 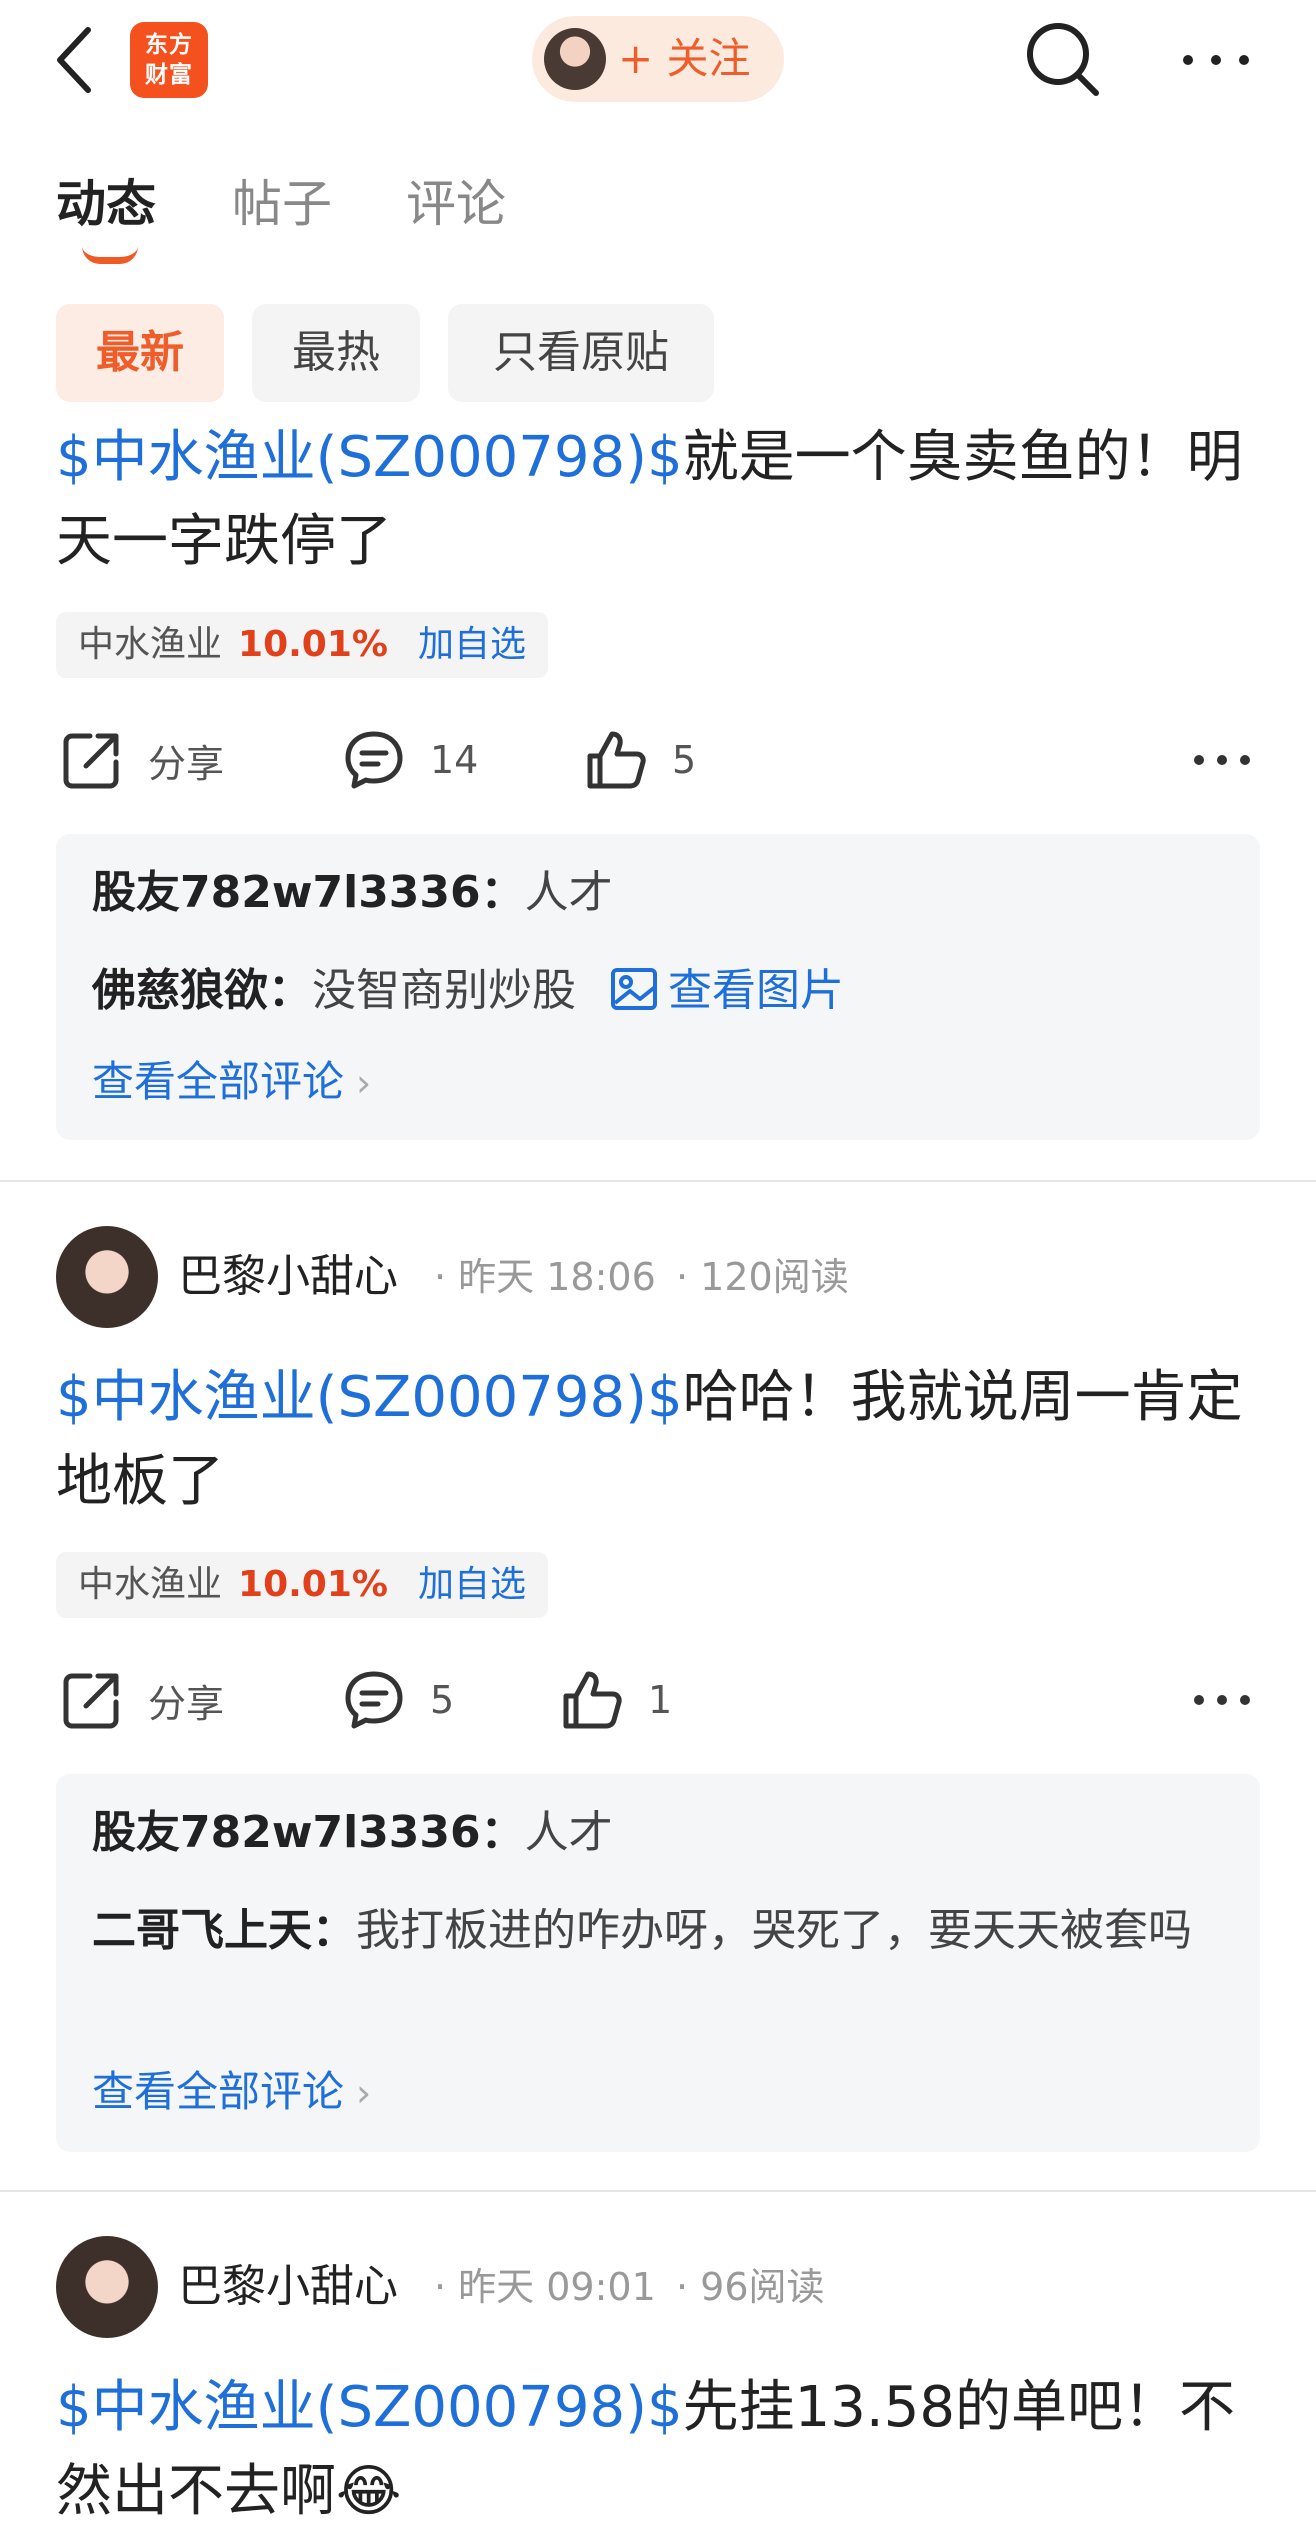 I want to click on like-button: 5, so click(x=640, y=760).